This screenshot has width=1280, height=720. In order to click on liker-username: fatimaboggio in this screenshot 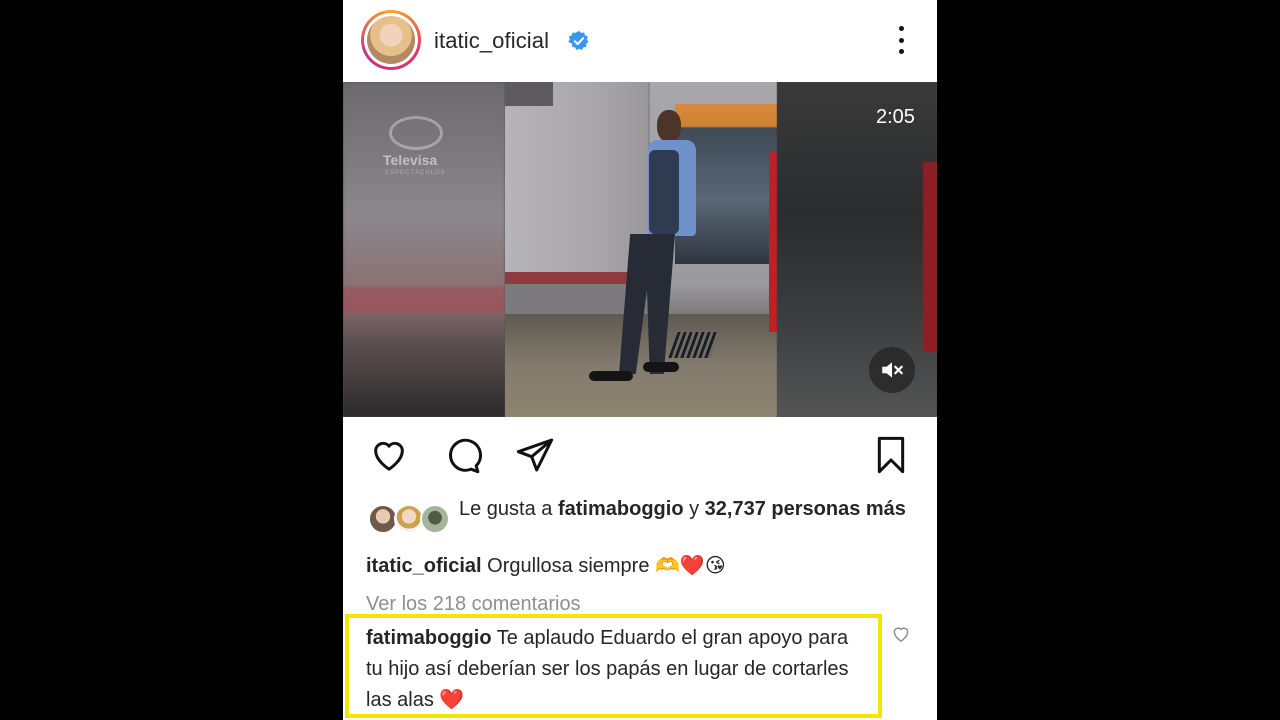, I will do `click(621, 509)`.